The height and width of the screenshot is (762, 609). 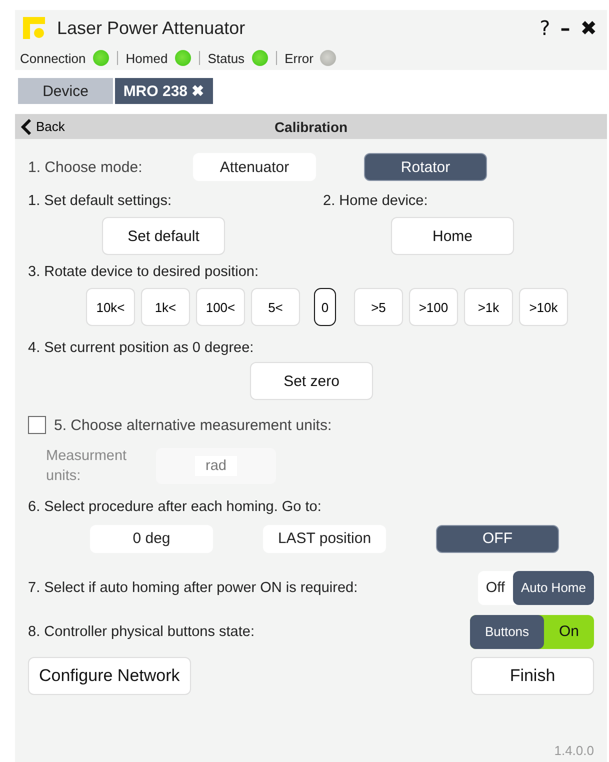 What do you see at coordinates (26, 126) in the screenshot?
I see `chevron-icon` at bounding box center [26, 126].